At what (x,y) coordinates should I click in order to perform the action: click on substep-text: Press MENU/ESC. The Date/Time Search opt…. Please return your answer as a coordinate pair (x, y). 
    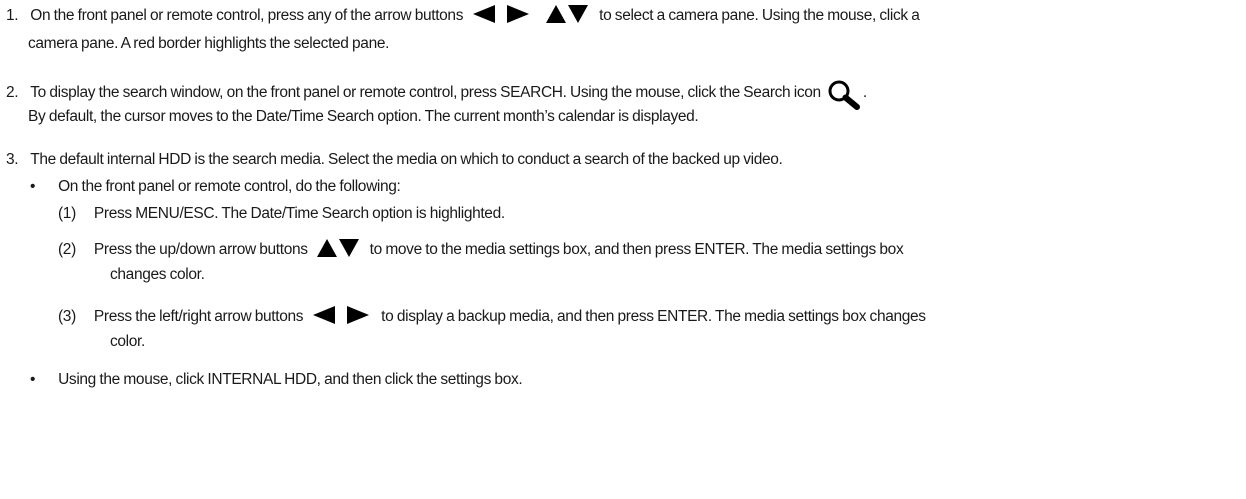
    Looking at the image, I should click on (299, 213).